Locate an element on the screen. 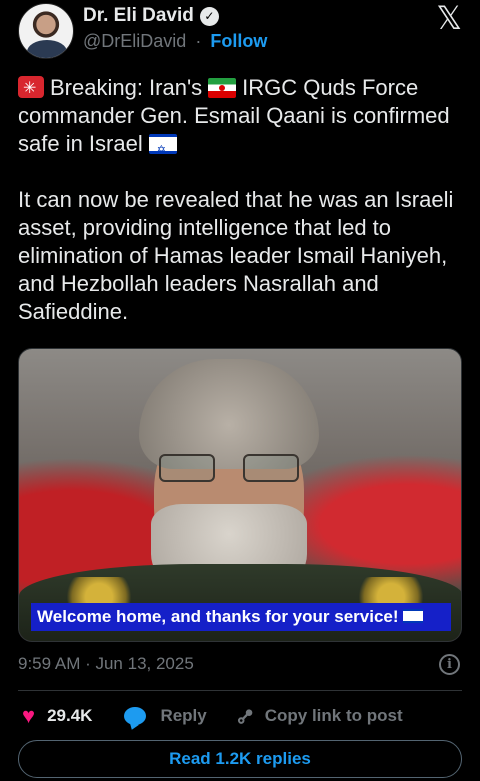 Image resolution: width=480 pixels, height=781 pixels. divider is located at coordinates (240, 690).